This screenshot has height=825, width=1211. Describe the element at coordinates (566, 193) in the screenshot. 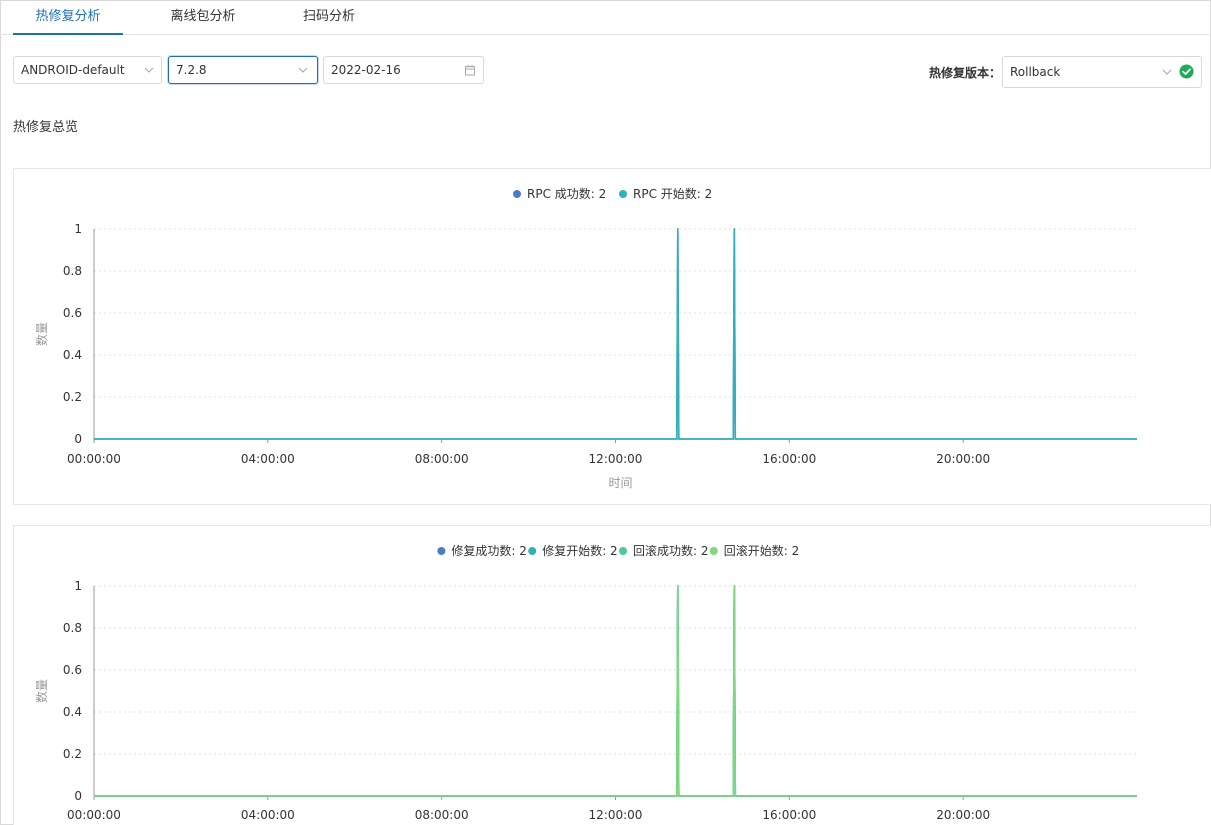

I see `legend-label: RPC 成功数: 2` at that location.